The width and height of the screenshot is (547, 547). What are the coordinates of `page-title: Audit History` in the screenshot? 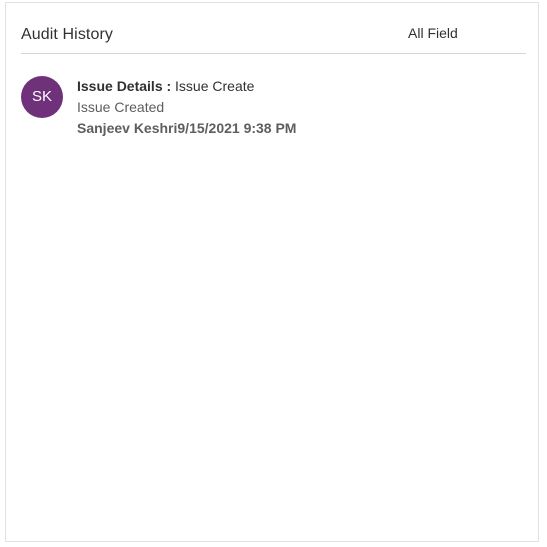 It's located at (67, 34).